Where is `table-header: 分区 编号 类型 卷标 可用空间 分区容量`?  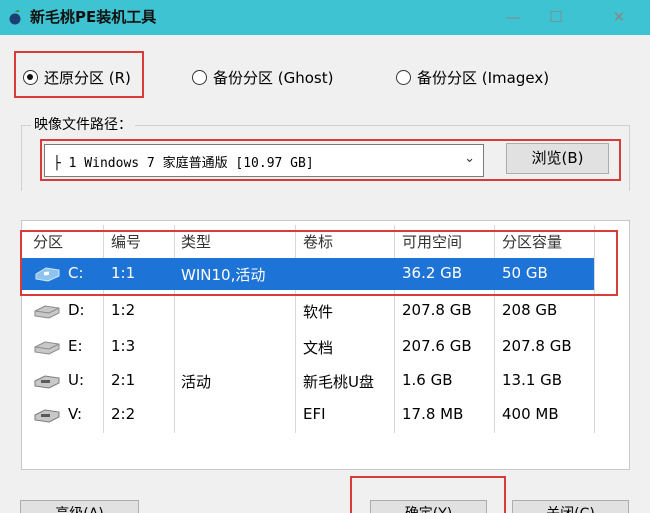
table-header: 分区 编号 类型 卷标 可用空间 分区容量 is located at coordinates (325, 239).